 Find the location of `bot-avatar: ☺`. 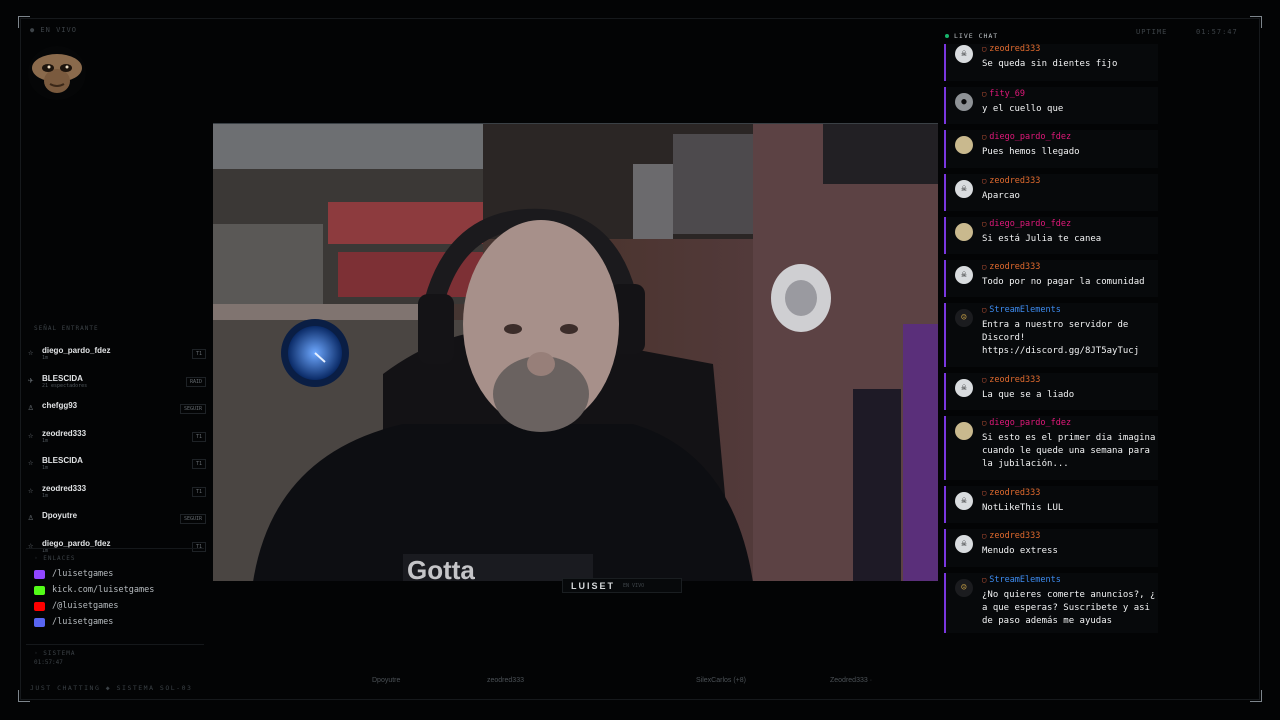

bot-avatar: ☺ is located at coordinates (964, 318).